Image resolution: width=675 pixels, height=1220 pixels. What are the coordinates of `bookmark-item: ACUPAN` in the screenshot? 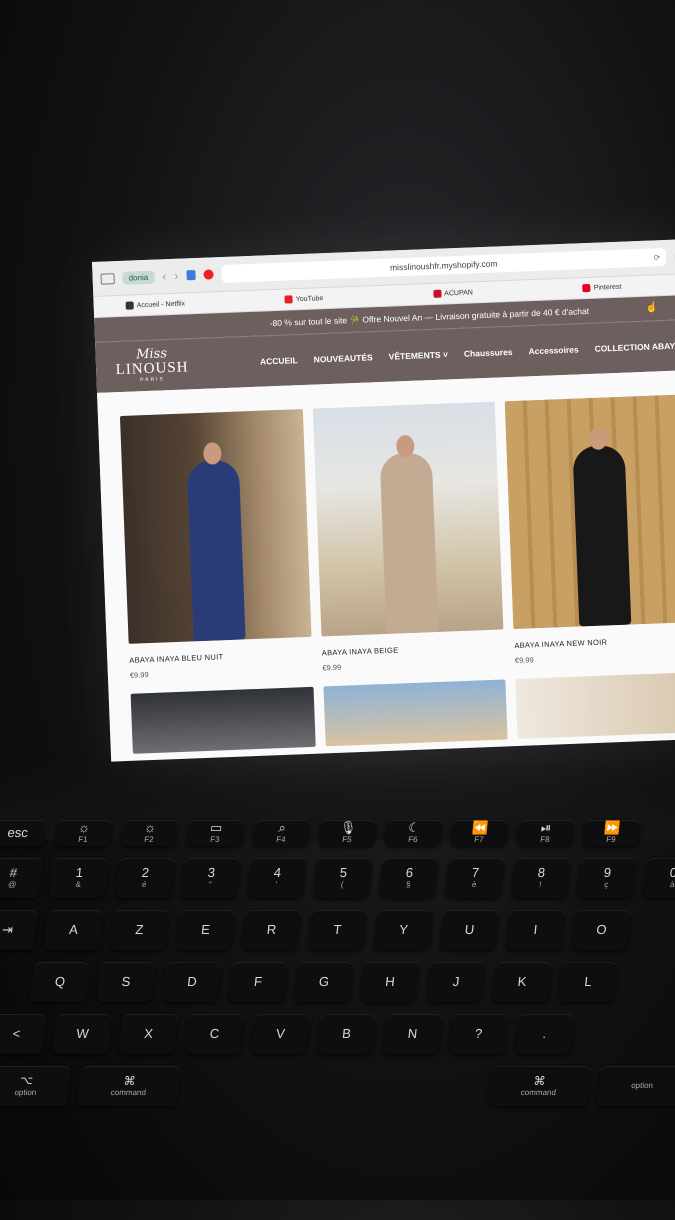 It's located at (453, 293).